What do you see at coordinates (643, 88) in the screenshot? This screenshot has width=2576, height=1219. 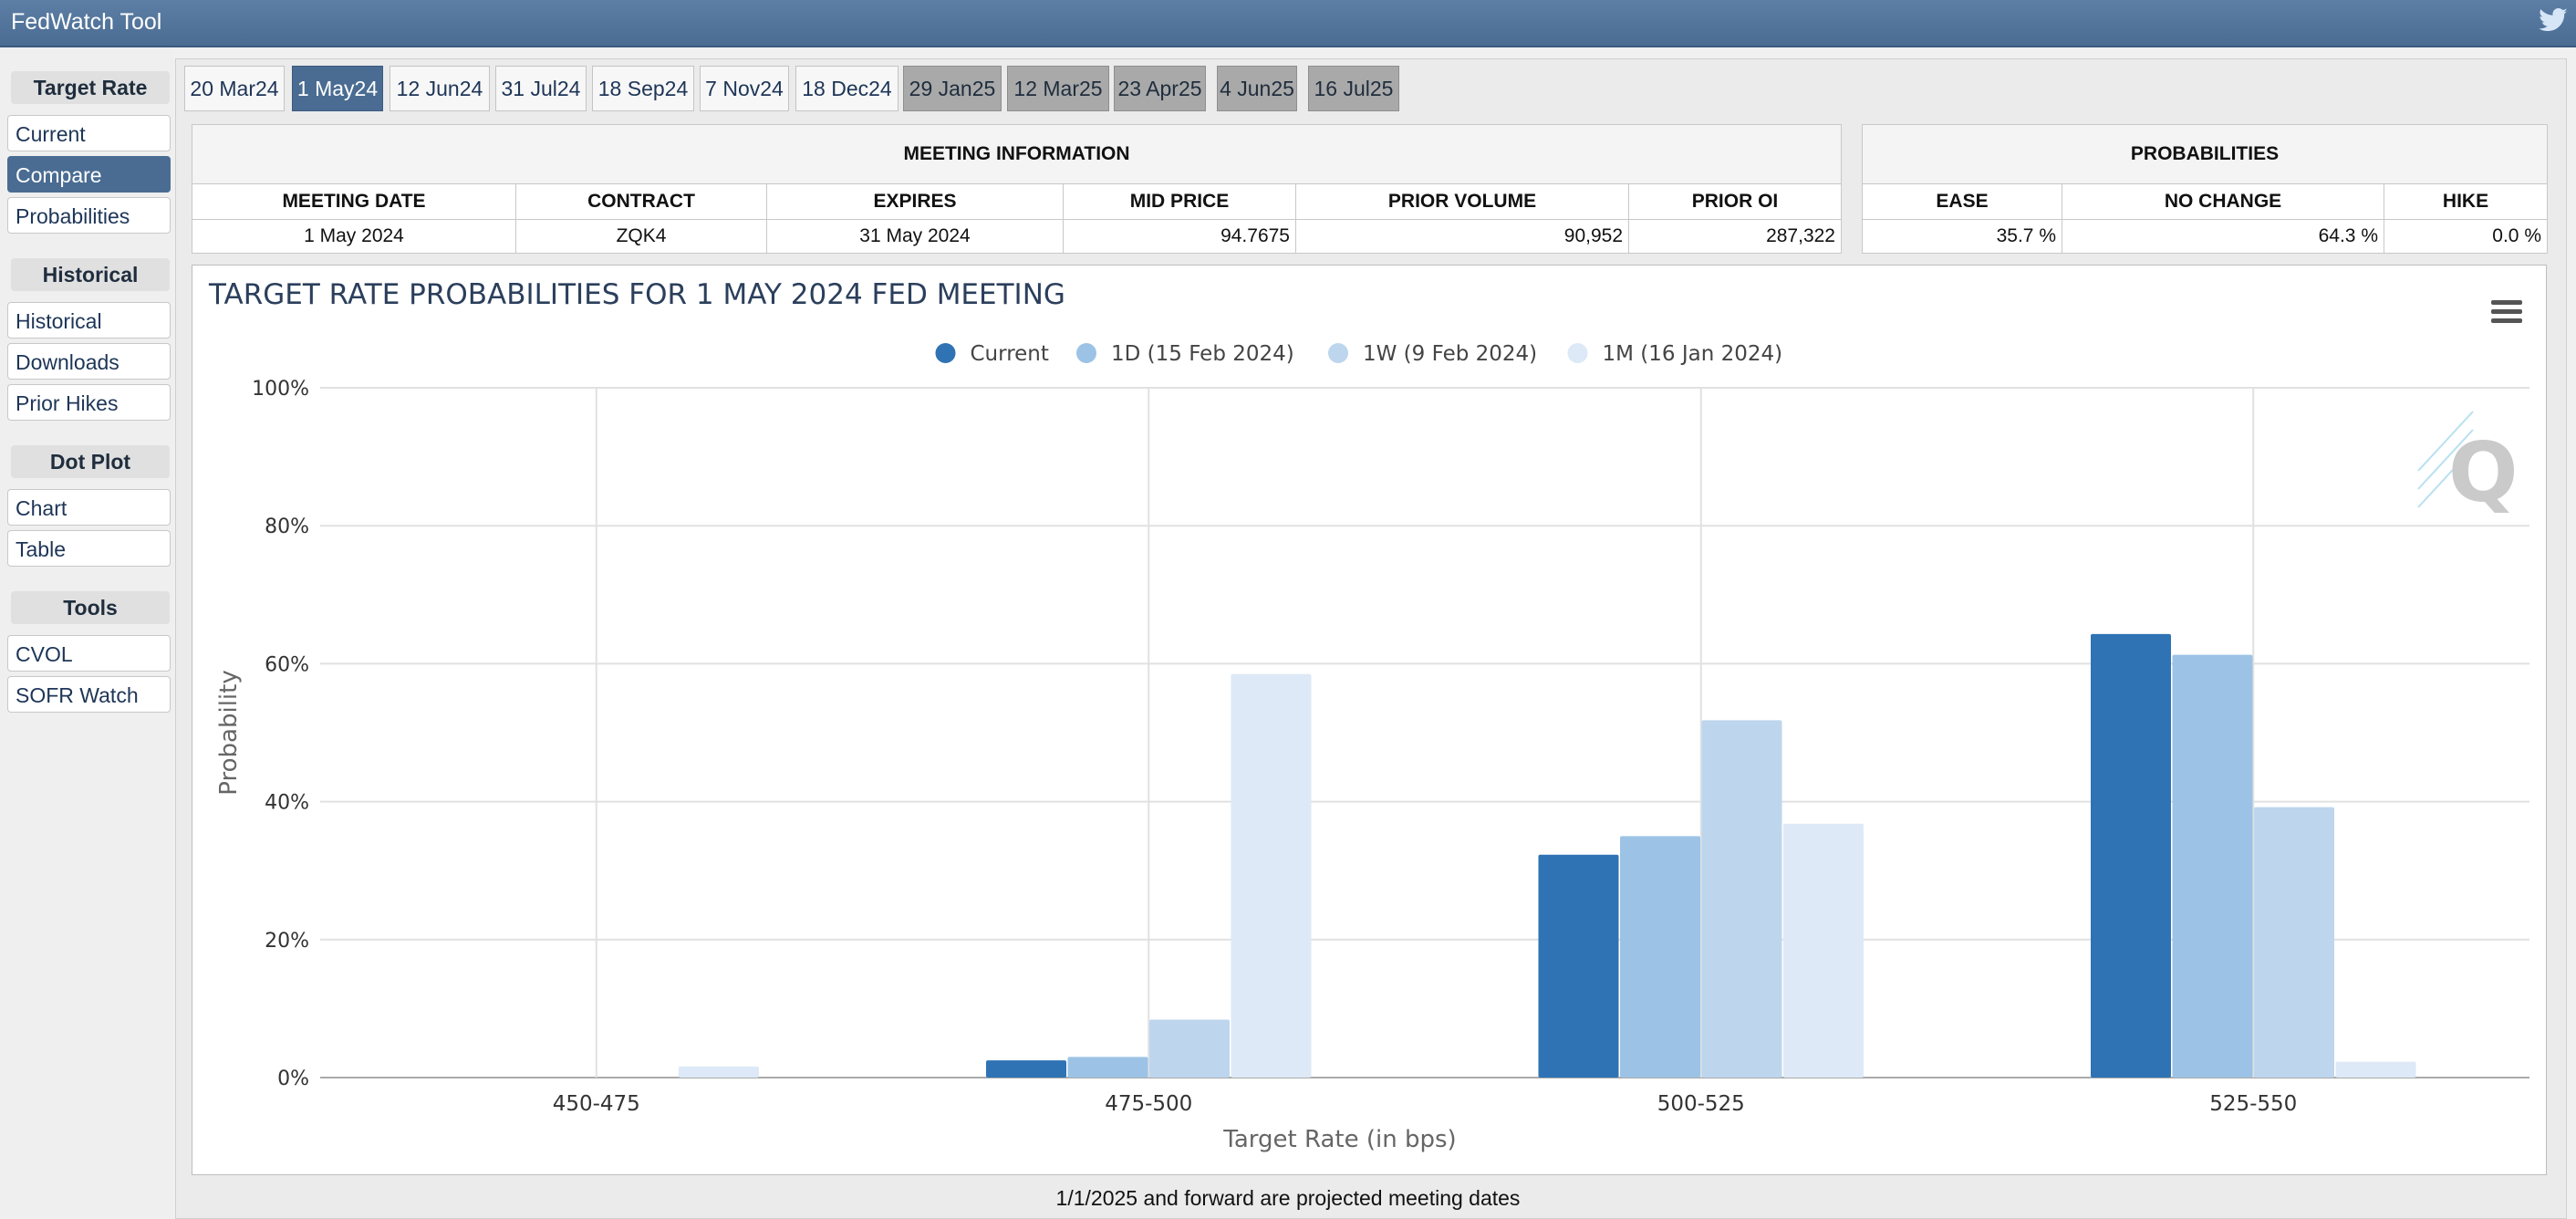 I see `tab-18-sep24: 18 Sep24` at bounding box center [643, 88].